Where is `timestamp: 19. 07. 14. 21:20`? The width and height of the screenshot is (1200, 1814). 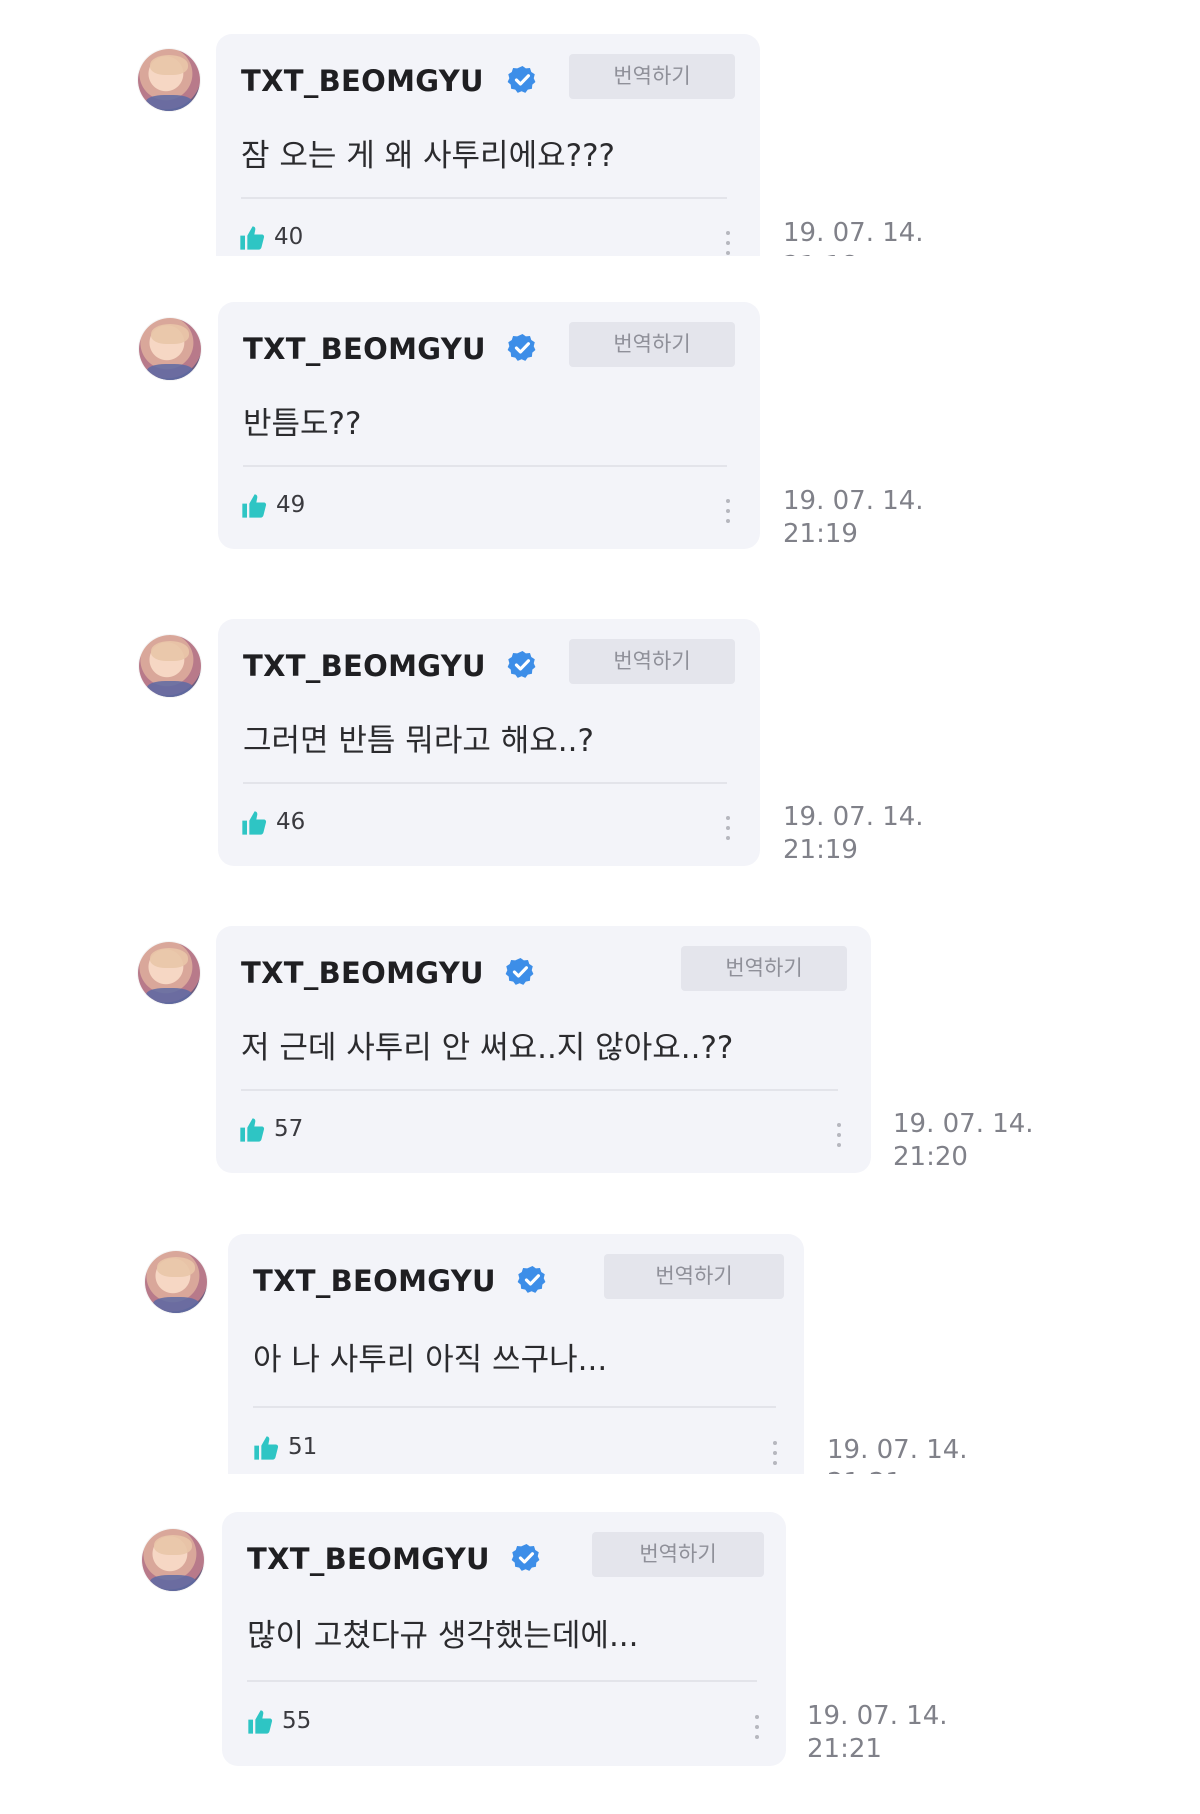
timestamp: 19. 07. 14. 21:20 is located at coordinates (963, 1141).